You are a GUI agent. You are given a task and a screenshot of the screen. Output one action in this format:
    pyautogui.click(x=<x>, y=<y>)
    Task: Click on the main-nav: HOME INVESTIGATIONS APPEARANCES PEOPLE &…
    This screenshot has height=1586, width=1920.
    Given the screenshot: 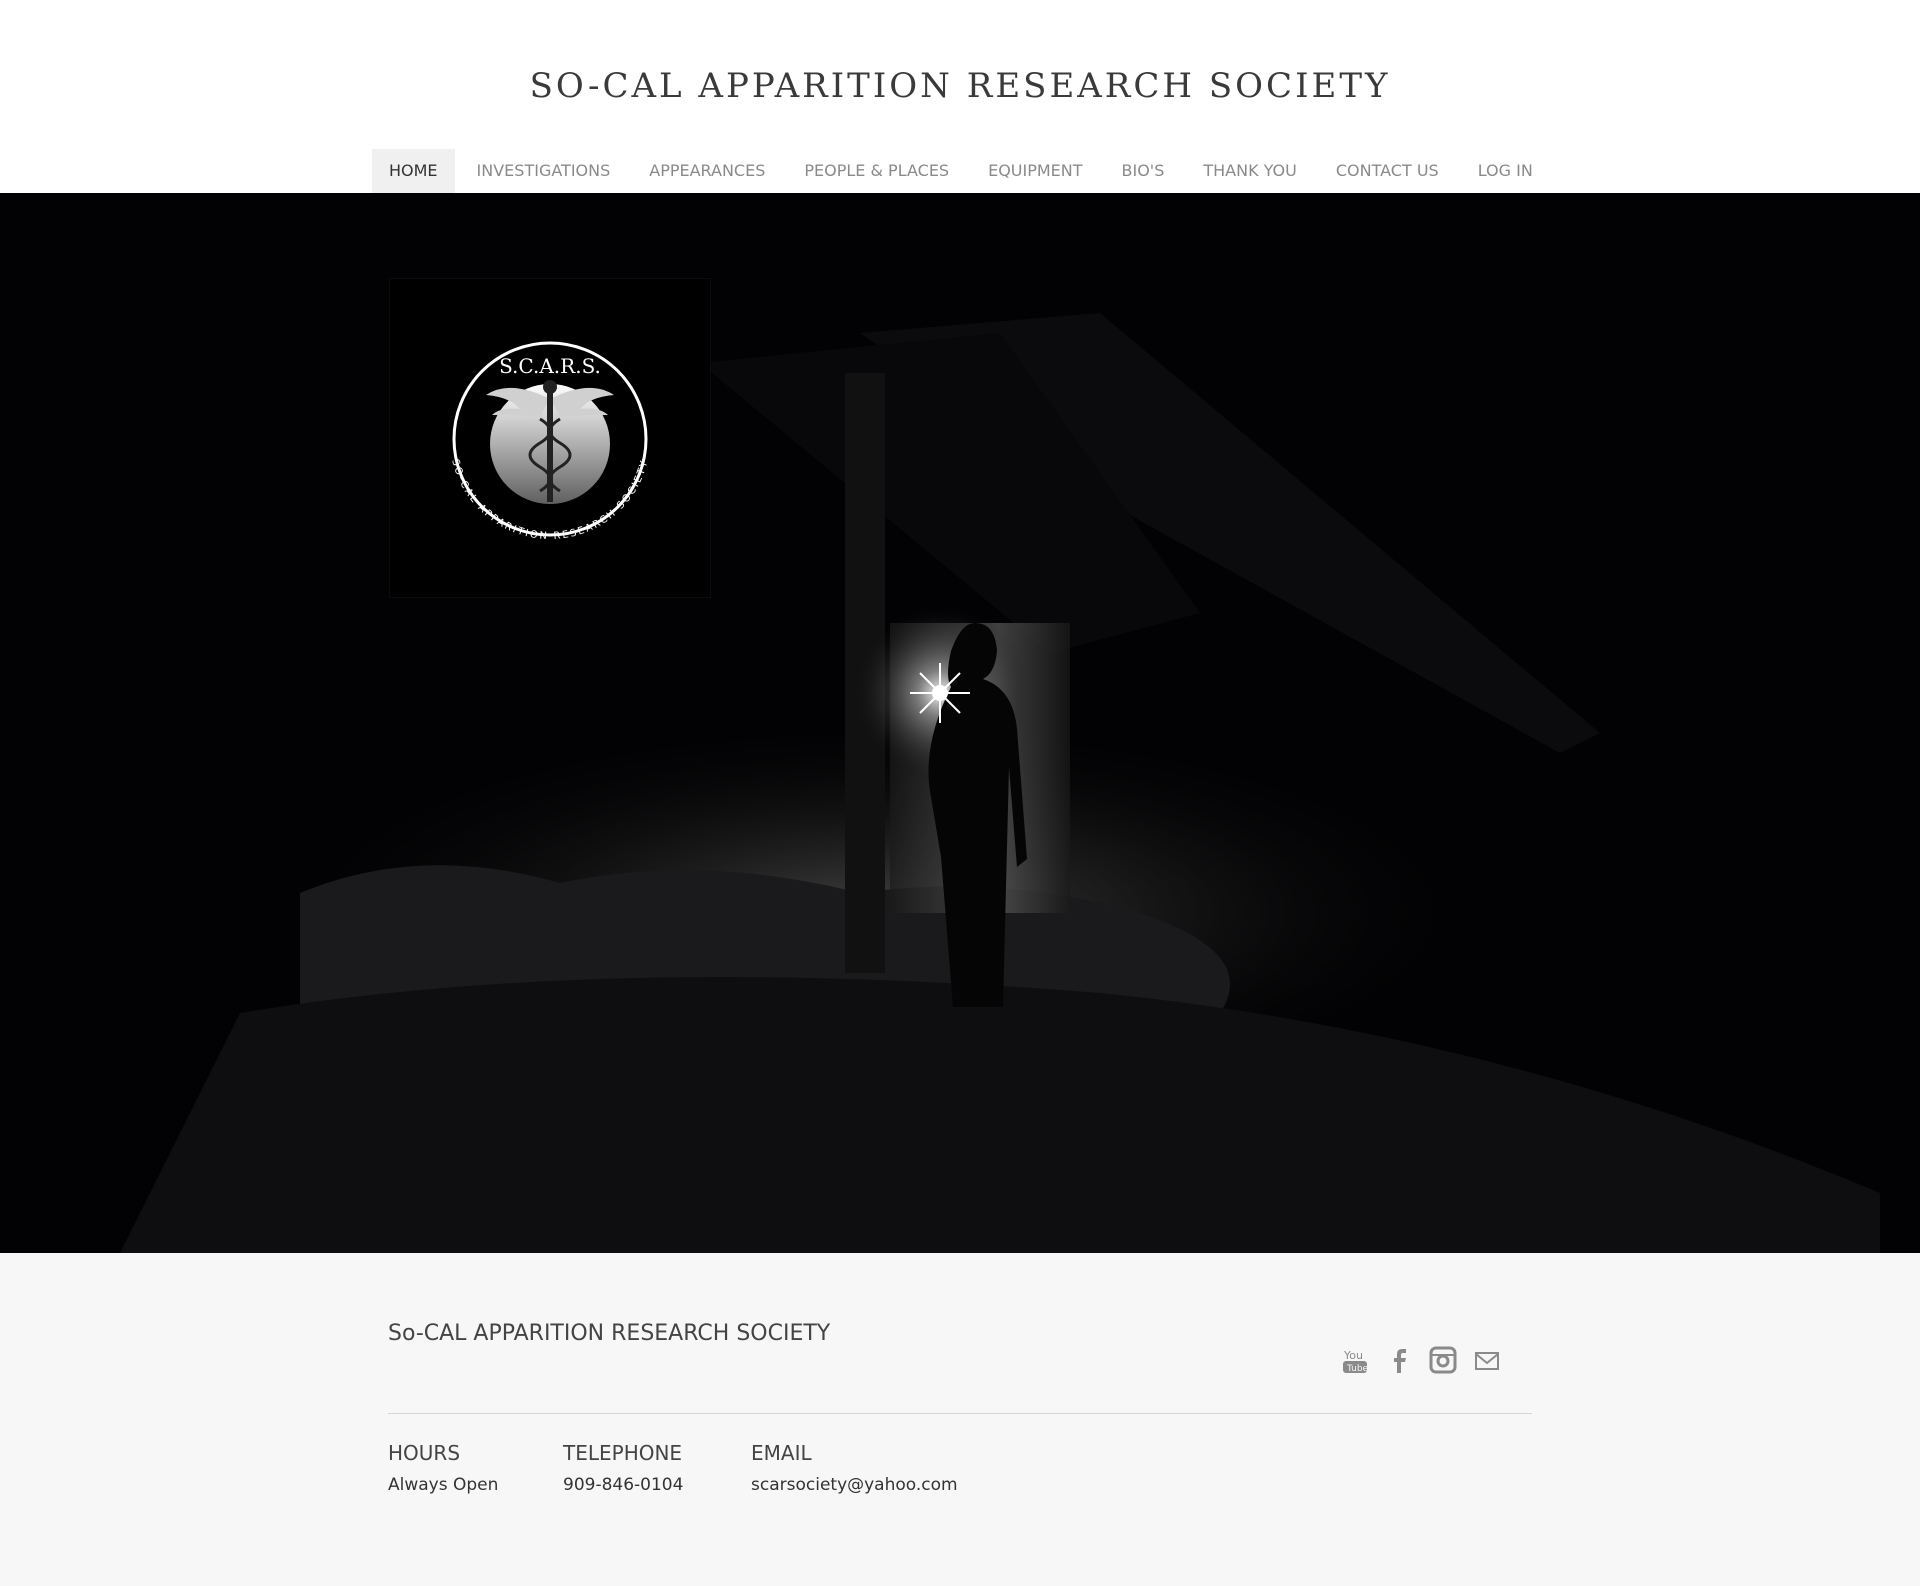 What is the action you would take?
    pyautogui.click(x=963, y=171)
    